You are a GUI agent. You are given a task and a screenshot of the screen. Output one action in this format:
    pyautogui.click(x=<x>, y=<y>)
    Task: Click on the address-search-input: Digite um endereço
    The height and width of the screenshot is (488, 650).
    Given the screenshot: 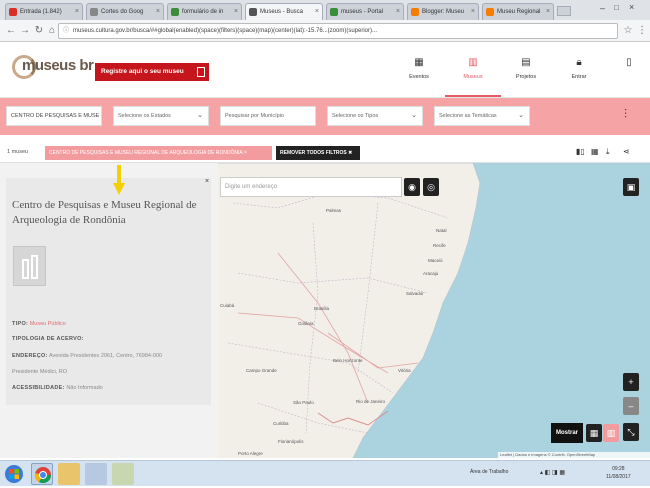 What is the action you would take?
    pyautogui.click(x=311, y=187)
    